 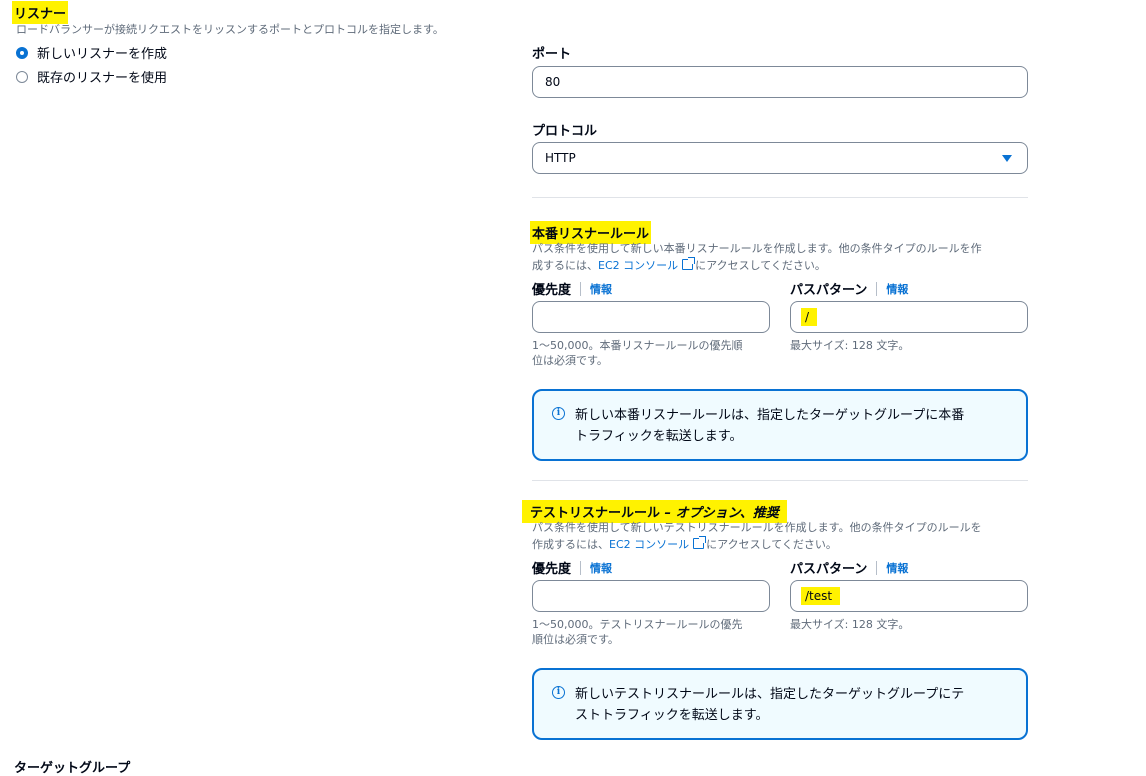 What do you see at coordinates (637, 624) in the screenshot?
I see `test-priority-hint-line1: 1～50,000。テストリスナールールの優先` at bounding box center [637, 624].